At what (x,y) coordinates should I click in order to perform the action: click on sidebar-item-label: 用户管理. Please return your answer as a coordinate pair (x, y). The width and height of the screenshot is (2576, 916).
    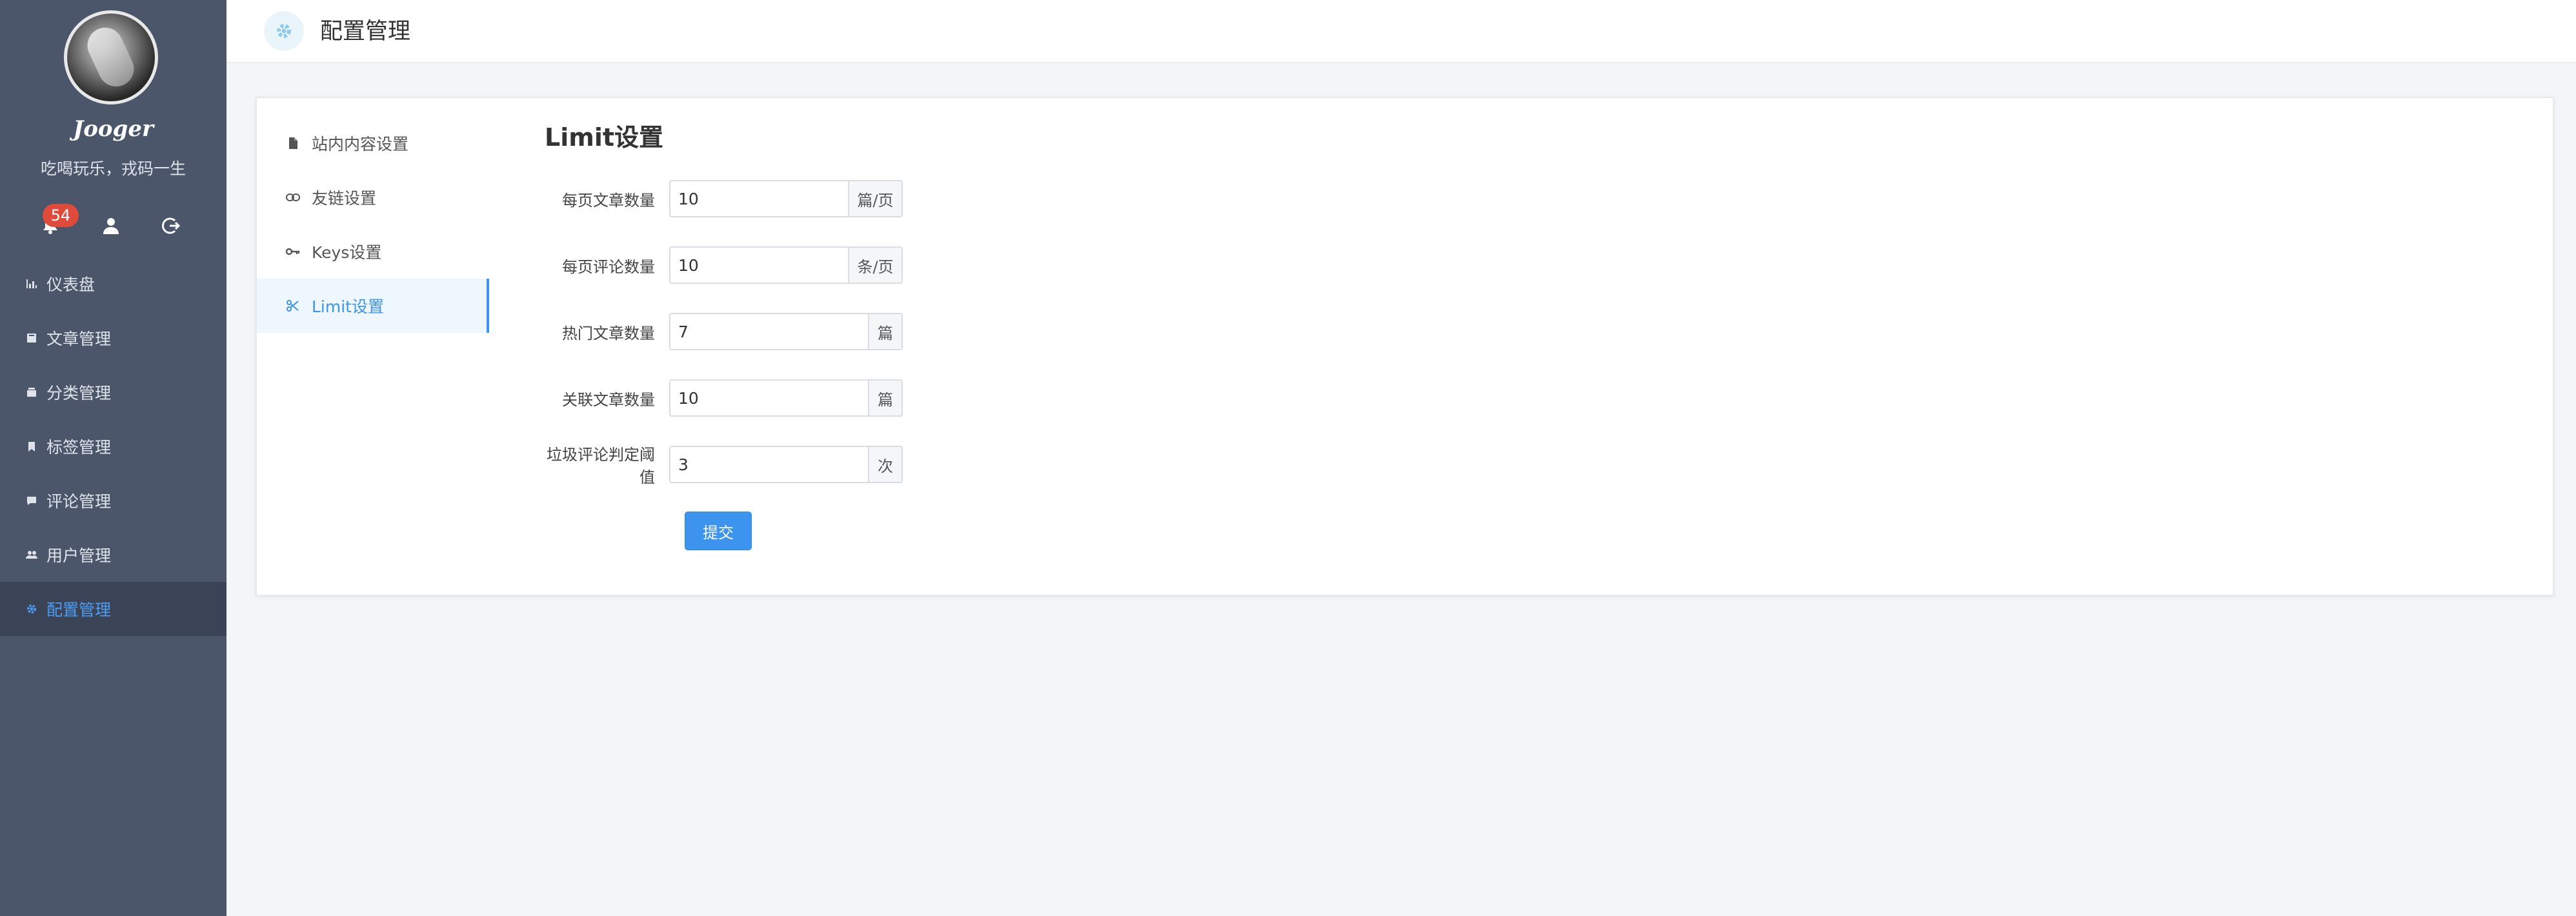
    Looking at the image, I should click on (79, 555).